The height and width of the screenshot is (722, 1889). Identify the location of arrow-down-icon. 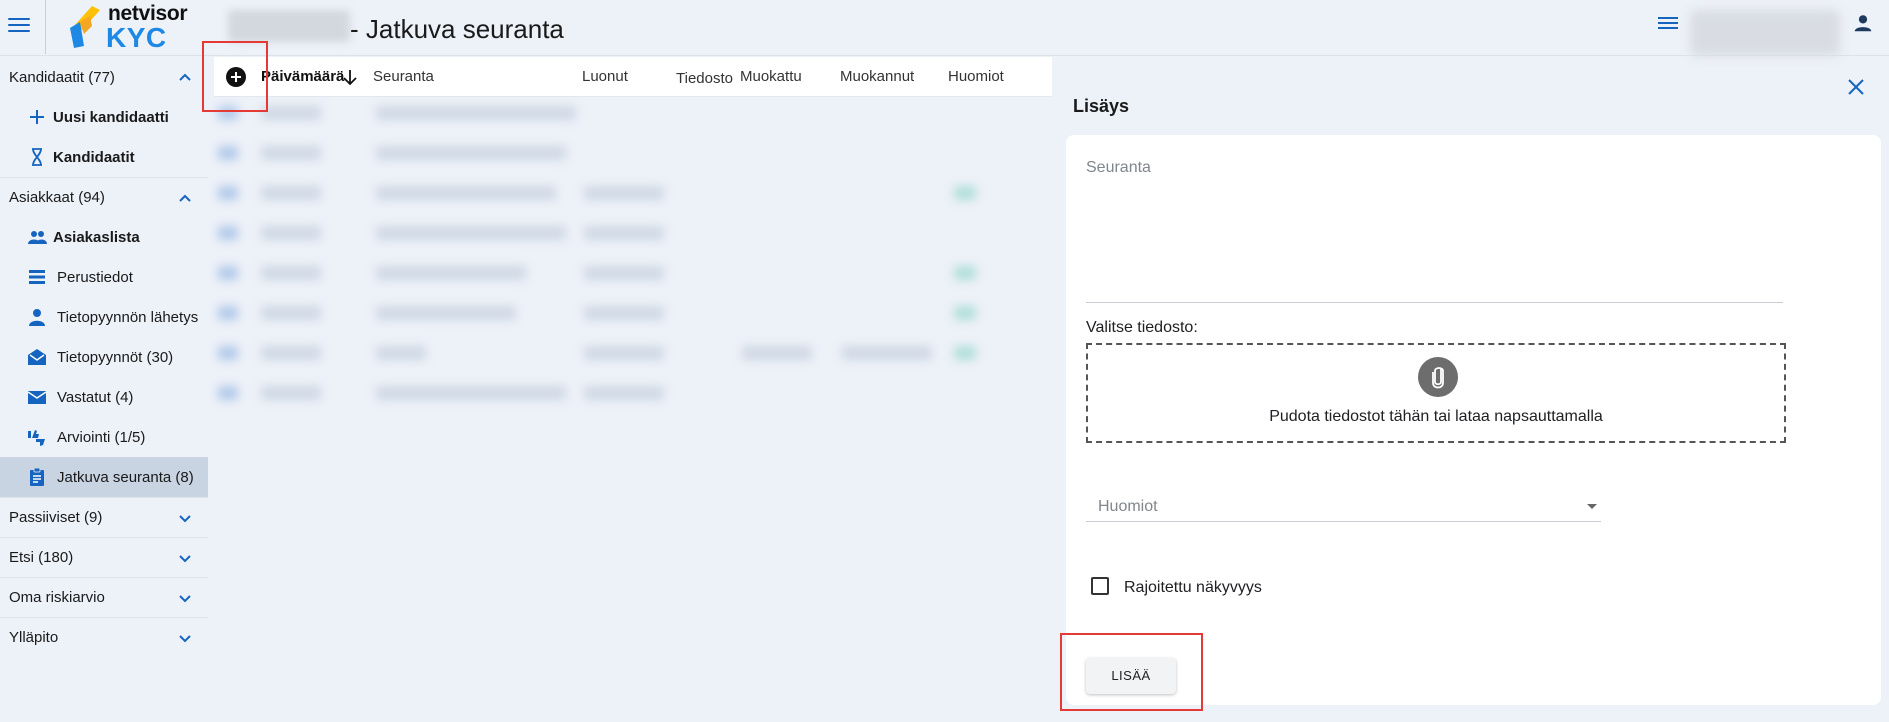
(350, 77).